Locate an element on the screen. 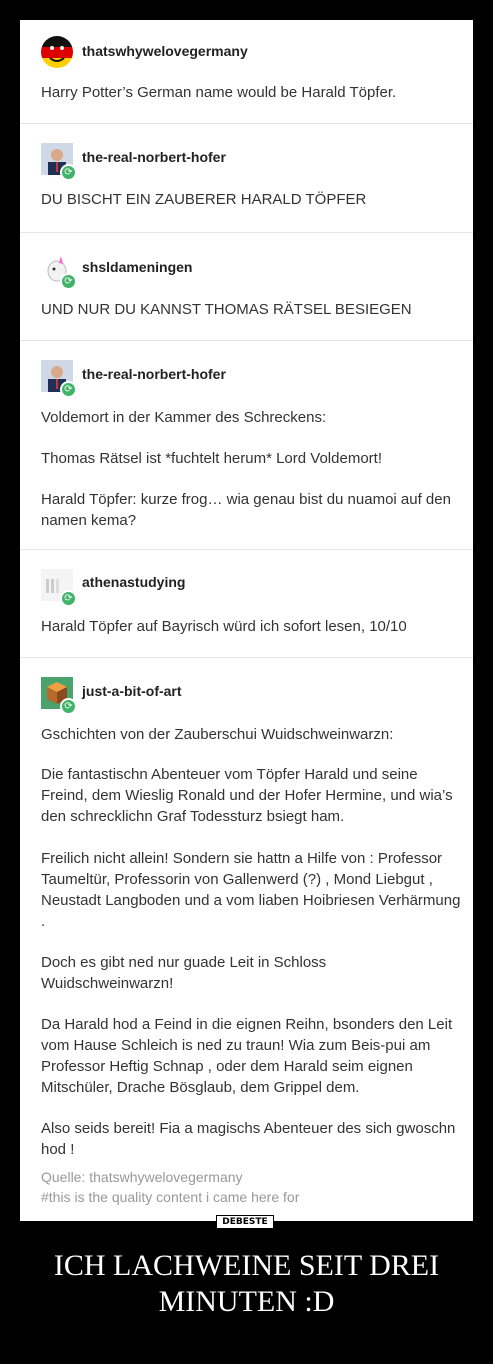 This screenshot has height=1364, width=493. caption-line: ICH LACHWEINE SEIT DREI is located at coordinates (246, 1265).